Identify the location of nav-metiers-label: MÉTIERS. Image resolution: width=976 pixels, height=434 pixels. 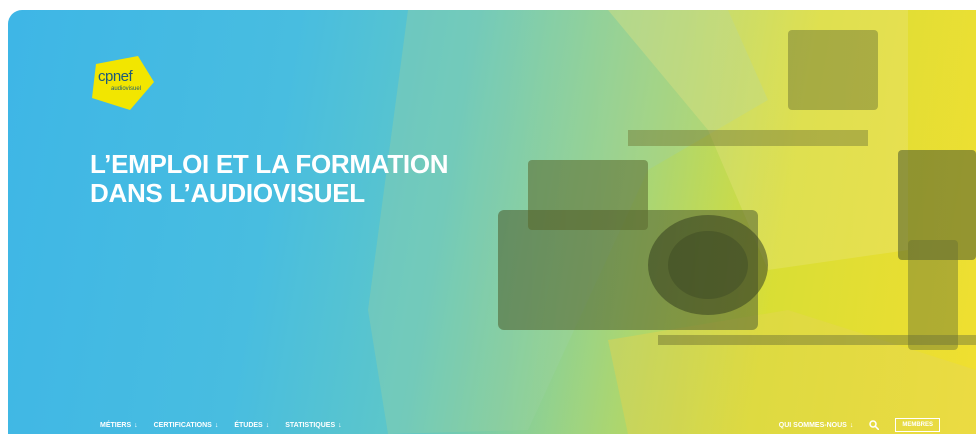
(116, 425).